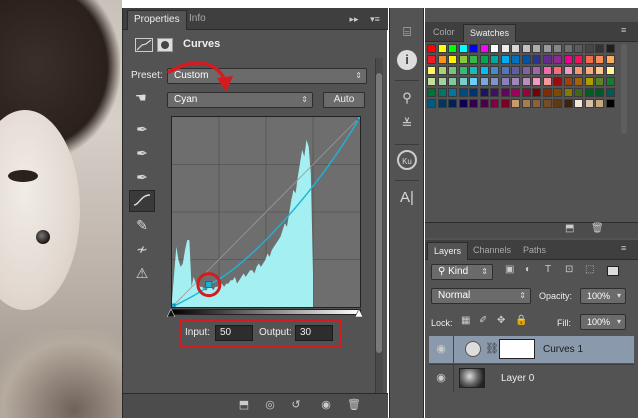 The width and height of the screenshot is (638, 418). I want to click on lock-transparent-icon: ▦, so click(465, 320).